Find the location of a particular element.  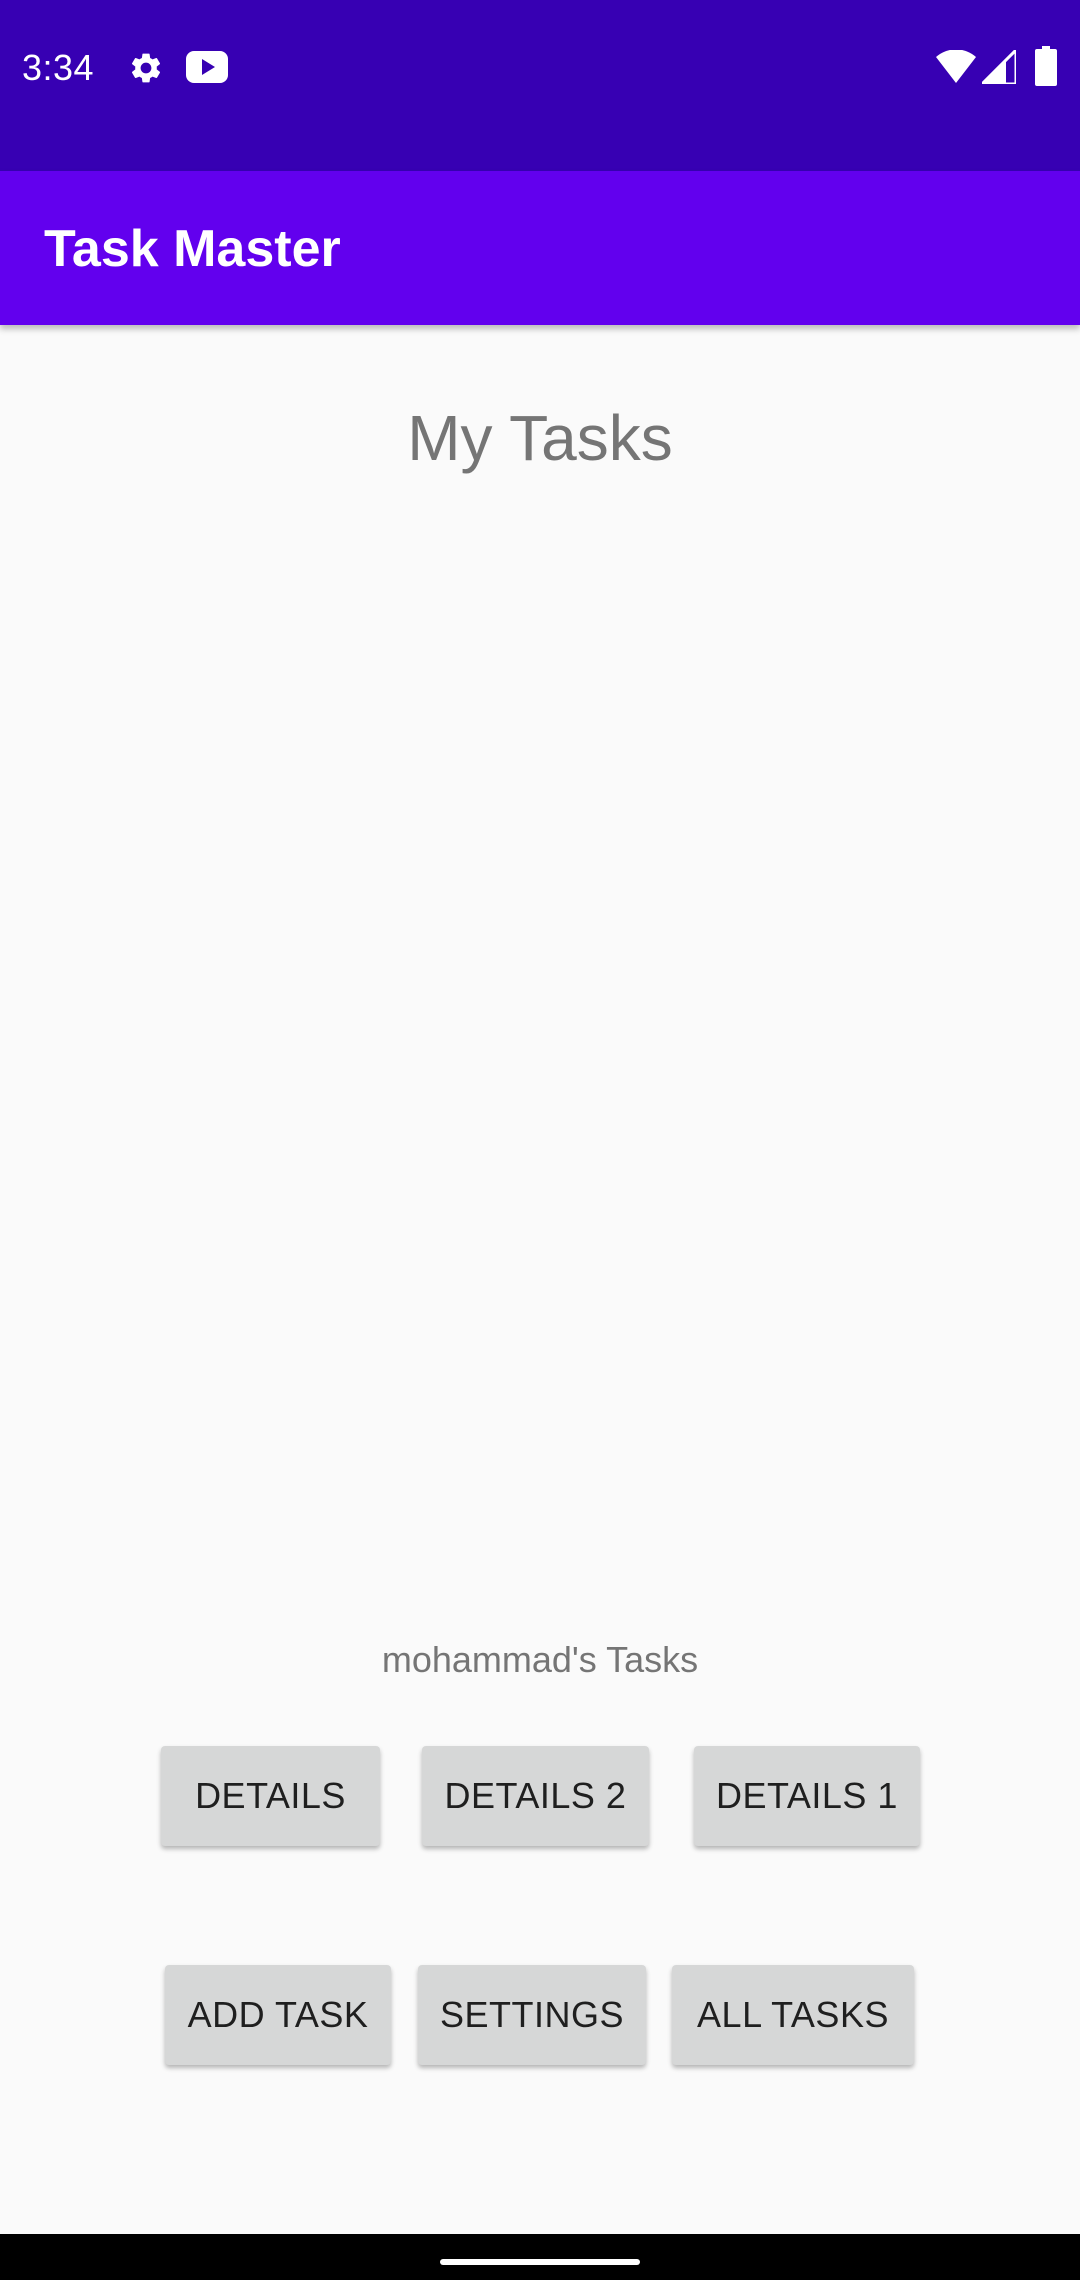

add-task-button: ADD TASK is located at coordinates (278, 2015).